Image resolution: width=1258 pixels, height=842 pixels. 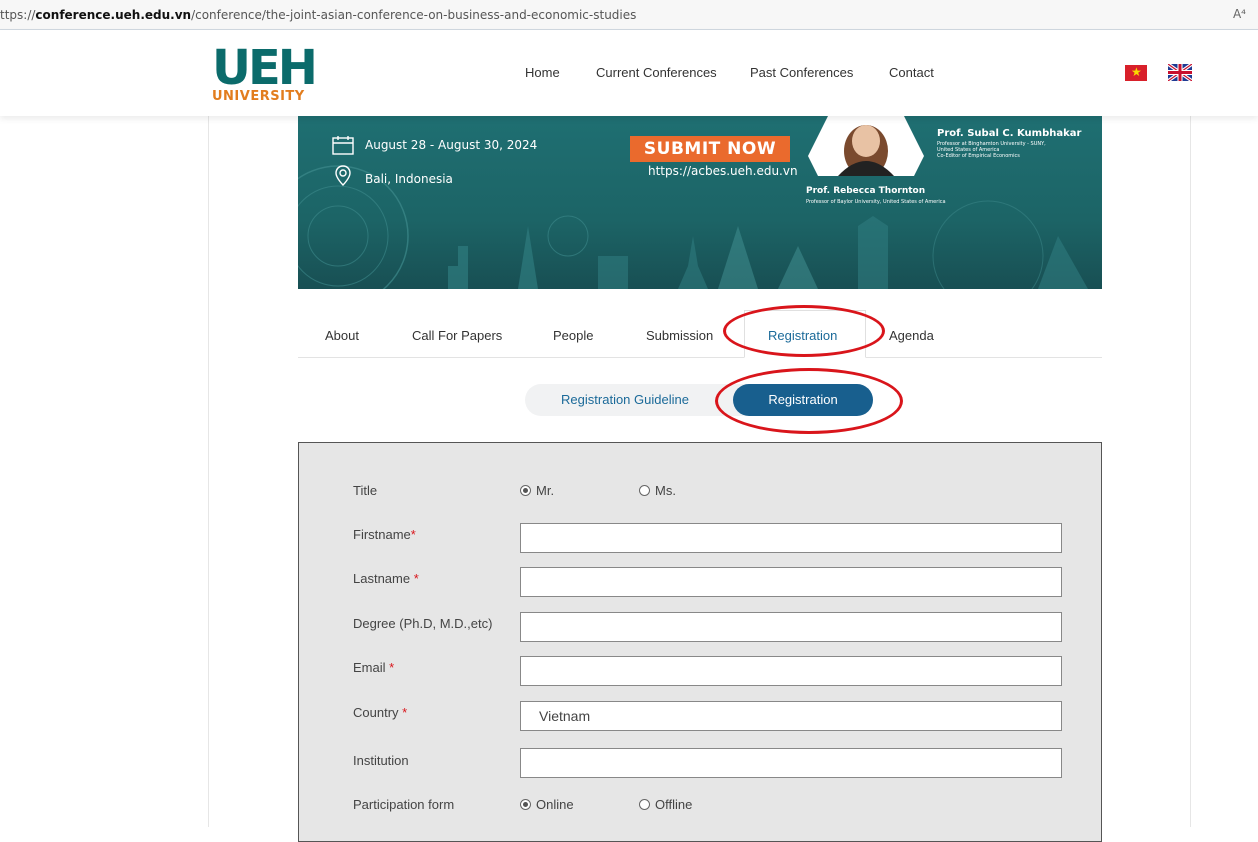 I want to click on participation-radio-offline: Offline, so click(x=665, y=804).